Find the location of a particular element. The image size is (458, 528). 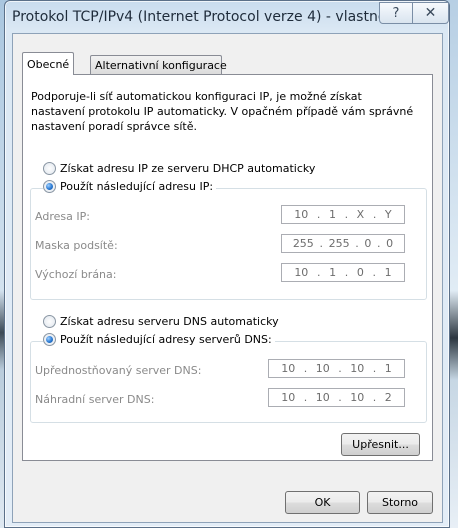

tab-general: Obecné is located at coordinates (48, 63).